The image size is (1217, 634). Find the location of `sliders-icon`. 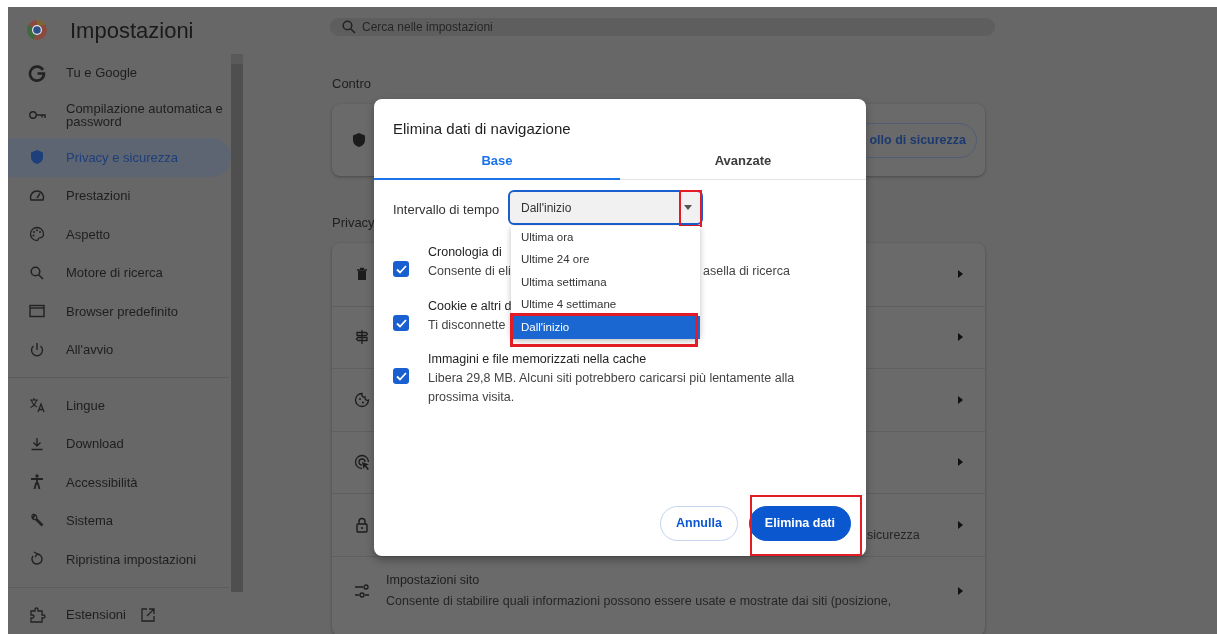

sliders-icon is located at coordinates (362, 590).